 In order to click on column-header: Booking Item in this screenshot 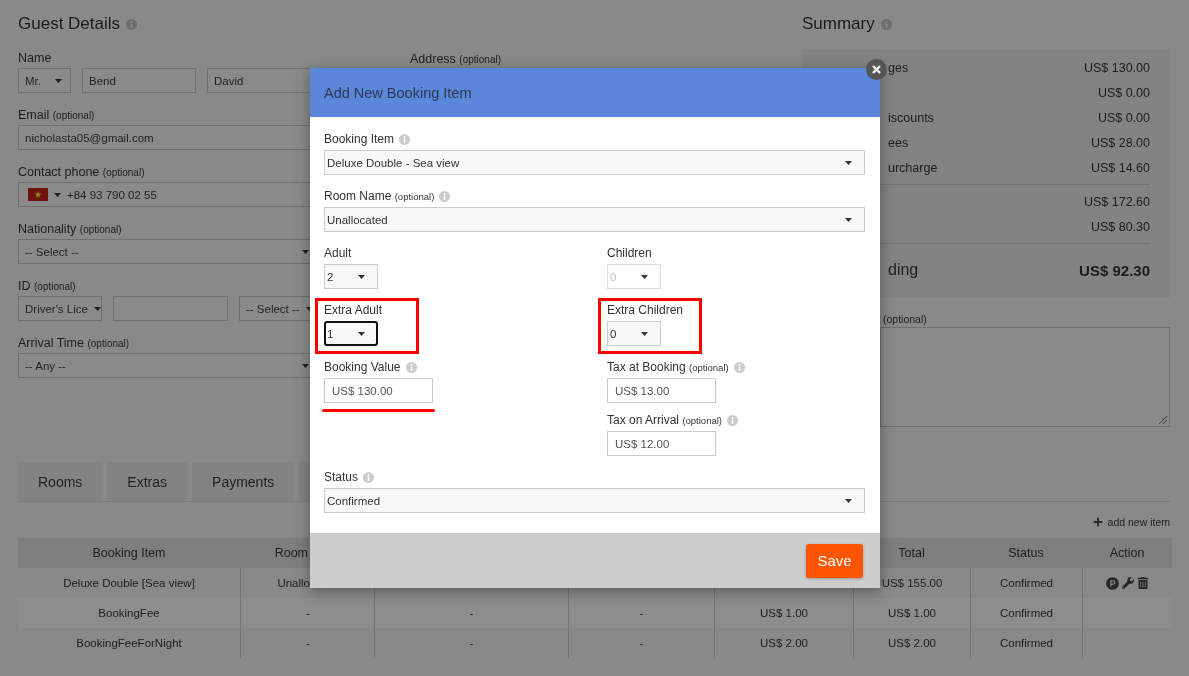, I will do `click(129, 553)`.